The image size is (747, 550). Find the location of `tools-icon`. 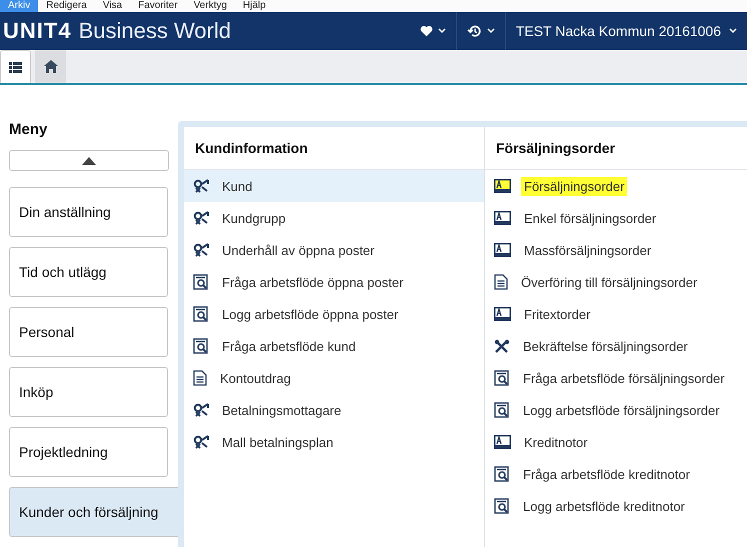

tools-icon is located at coordinates (502, 346).